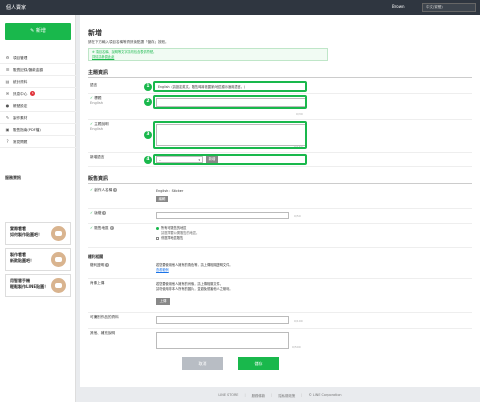 The height and width of the screenshot is (402, 480). Describe the element at coordinates (162, 270) in the screenshot. I see `example-link: 查看範例` at that location.